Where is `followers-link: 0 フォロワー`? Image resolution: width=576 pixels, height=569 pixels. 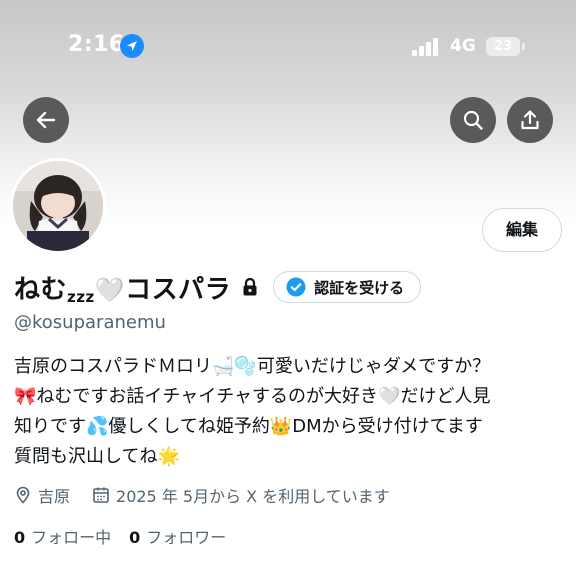
followers-link: 0 フォロワー is located at coordinates (177, 536).